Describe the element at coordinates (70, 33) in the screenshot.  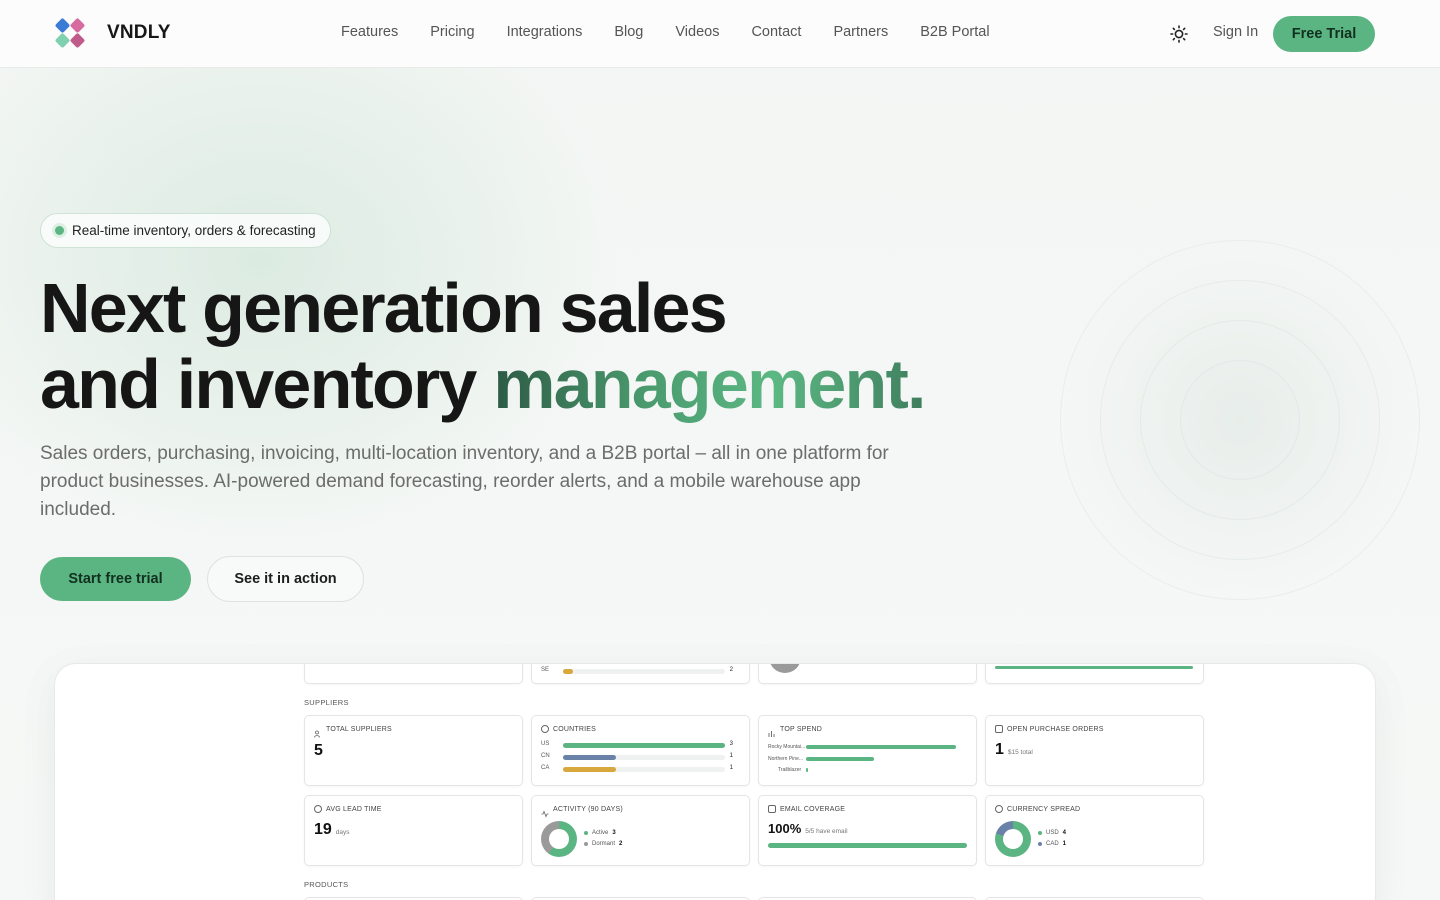
I see `brand-logo-icon` at that location.